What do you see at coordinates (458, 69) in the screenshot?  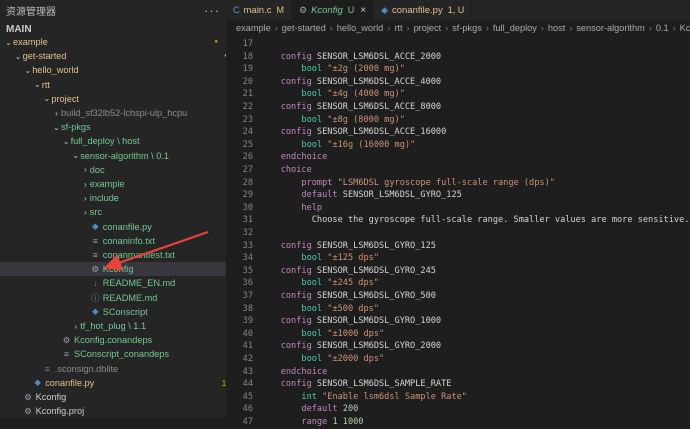 I see `code-line: 19 bool "±2g (2000 mg)"` at bounding box center [458, 69].